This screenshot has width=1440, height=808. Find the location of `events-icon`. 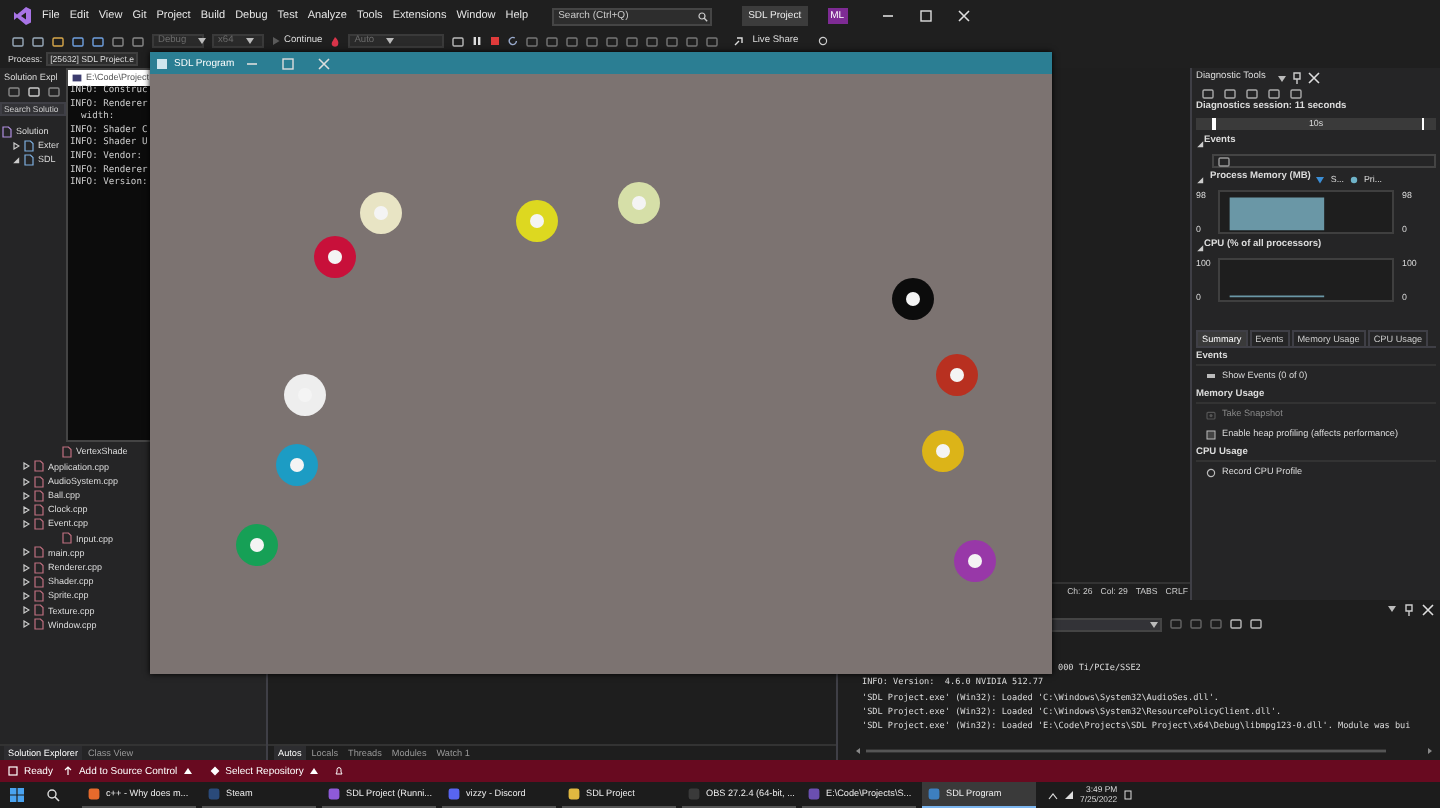

events-icon is located at coordinates (1211, 376).